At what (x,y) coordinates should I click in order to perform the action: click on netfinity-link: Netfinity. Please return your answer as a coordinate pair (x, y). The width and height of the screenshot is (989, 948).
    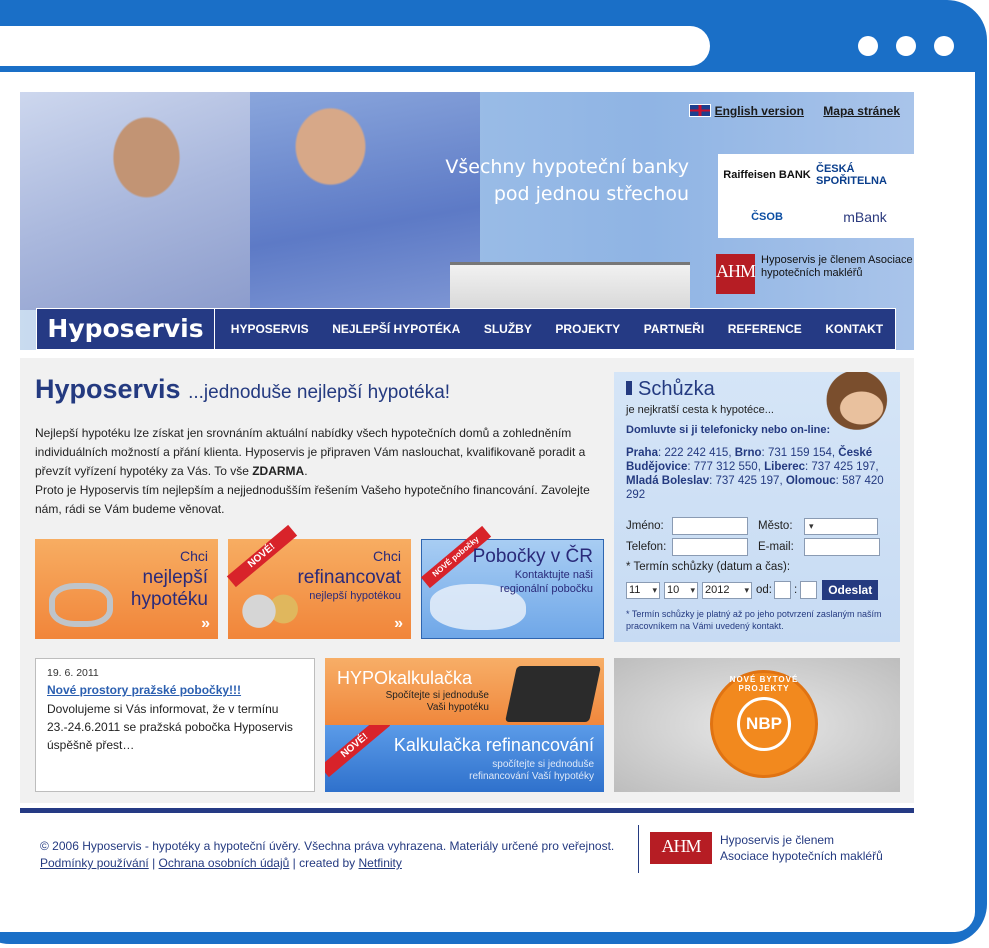
    Looking at the image, I should click on (380, 863).